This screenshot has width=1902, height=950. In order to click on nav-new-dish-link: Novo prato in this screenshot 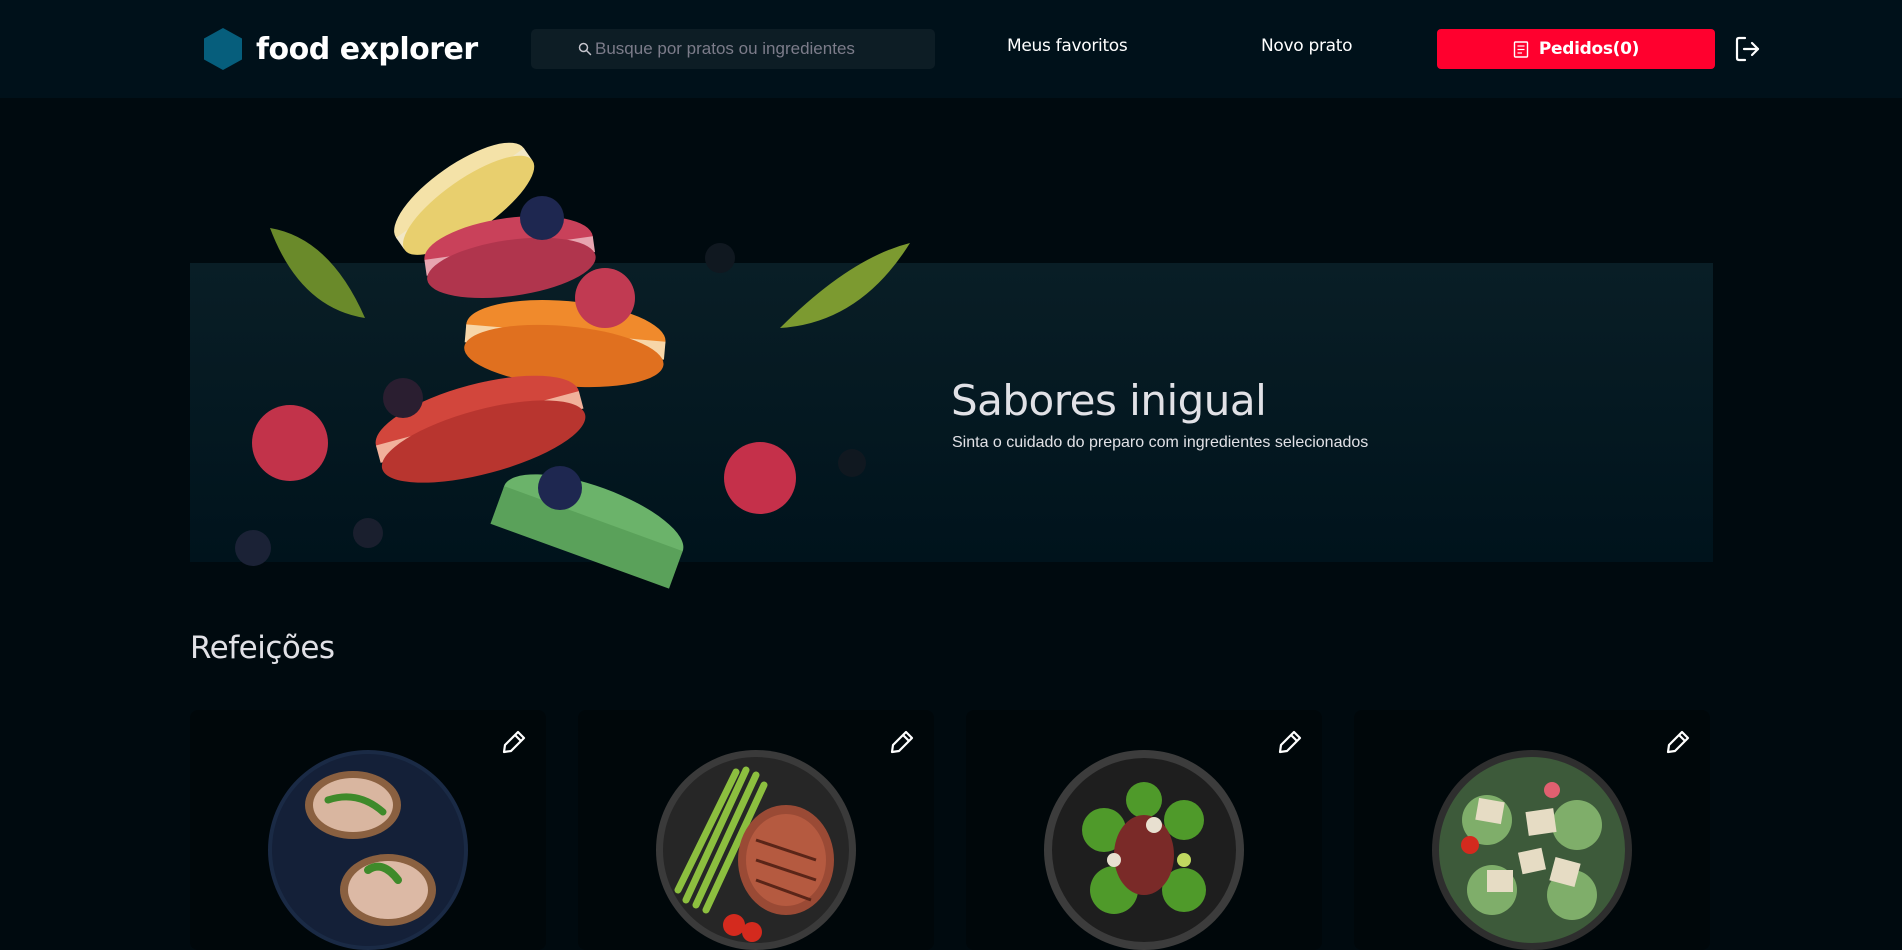, I will do `click(1307, 46)`.